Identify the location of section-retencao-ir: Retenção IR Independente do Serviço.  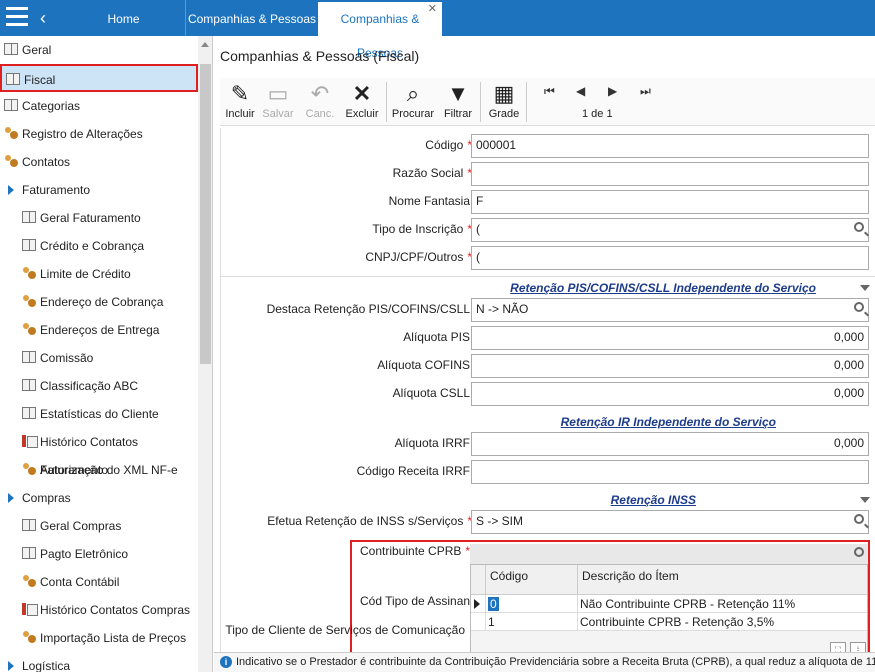
(548, 422).